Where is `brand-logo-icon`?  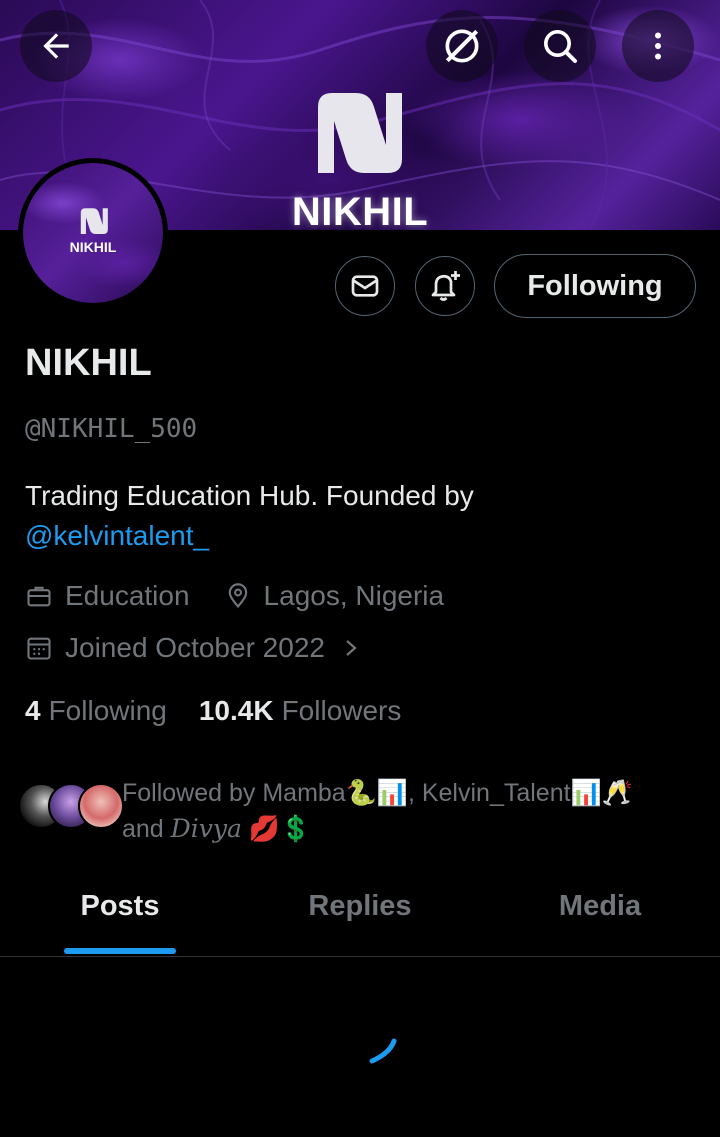
brand-logo-icon is located at coordinates (360, 133).